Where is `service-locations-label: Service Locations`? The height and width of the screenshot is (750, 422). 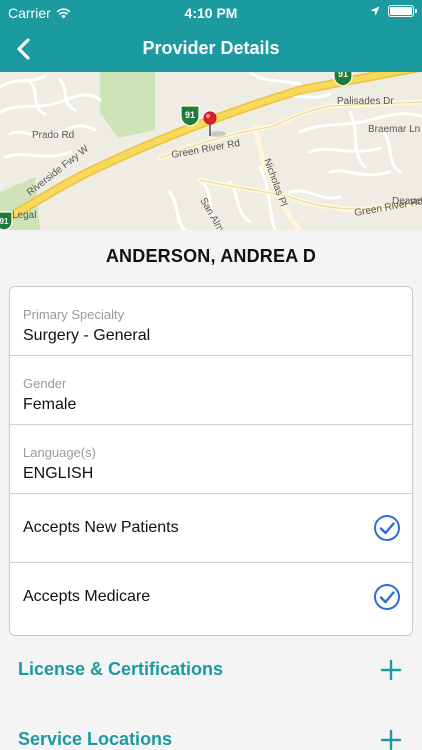 service-locations-label: Service Locations is located at coordinates (95, 739).